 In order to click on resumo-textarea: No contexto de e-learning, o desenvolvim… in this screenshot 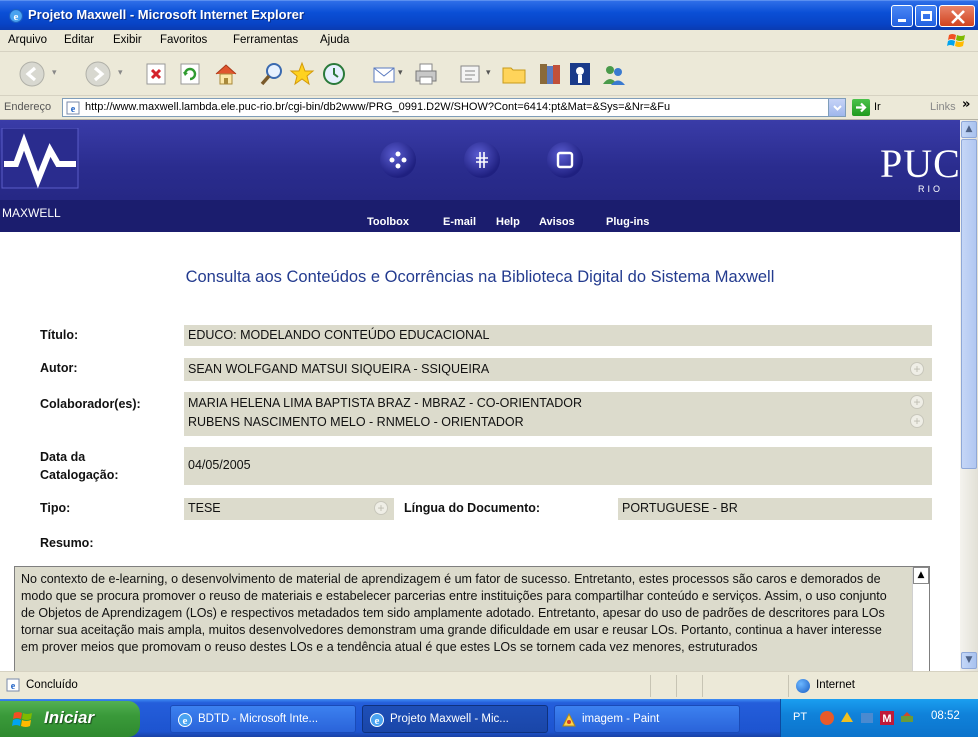, I will do `click(472, 618)`.